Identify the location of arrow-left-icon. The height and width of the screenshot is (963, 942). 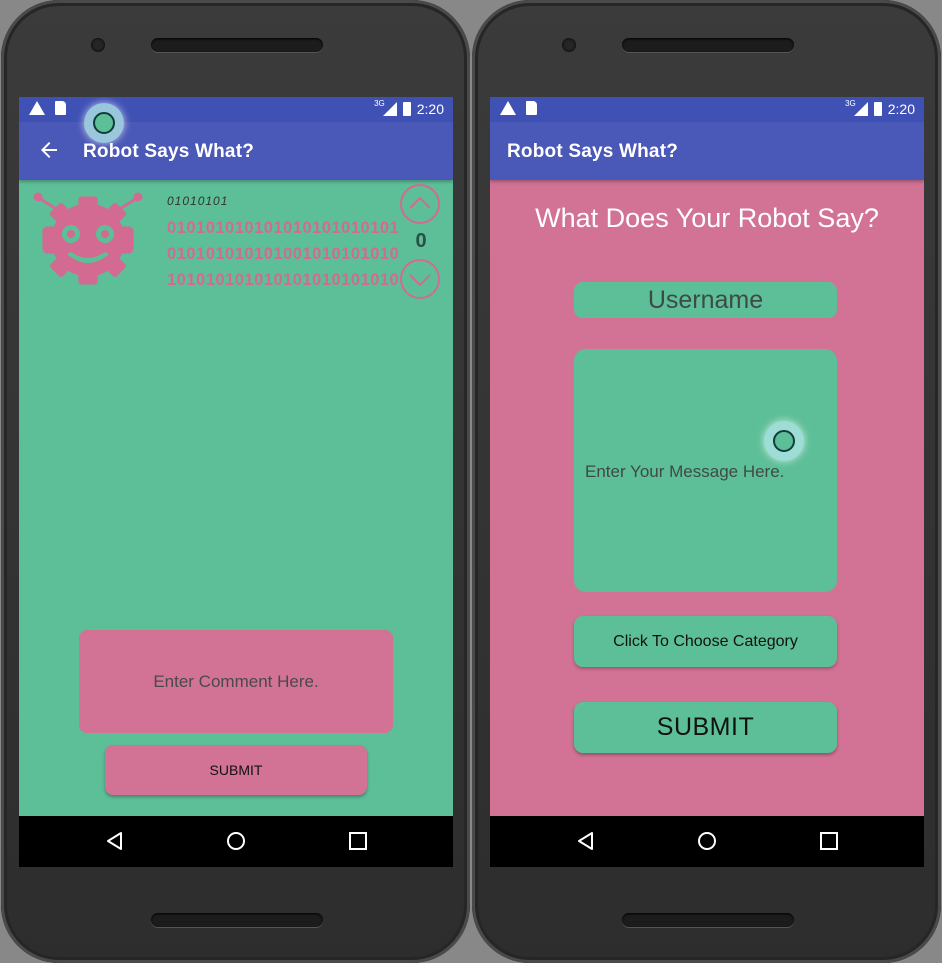
(49, 150).